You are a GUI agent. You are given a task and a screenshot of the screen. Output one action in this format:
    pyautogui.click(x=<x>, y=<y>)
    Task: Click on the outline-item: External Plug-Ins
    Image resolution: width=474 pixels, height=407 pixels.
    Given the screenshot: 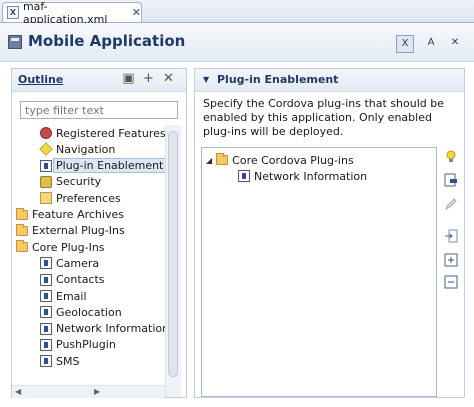 What is the action you would take?
    pyautogui.click(x=70, y=231)
    